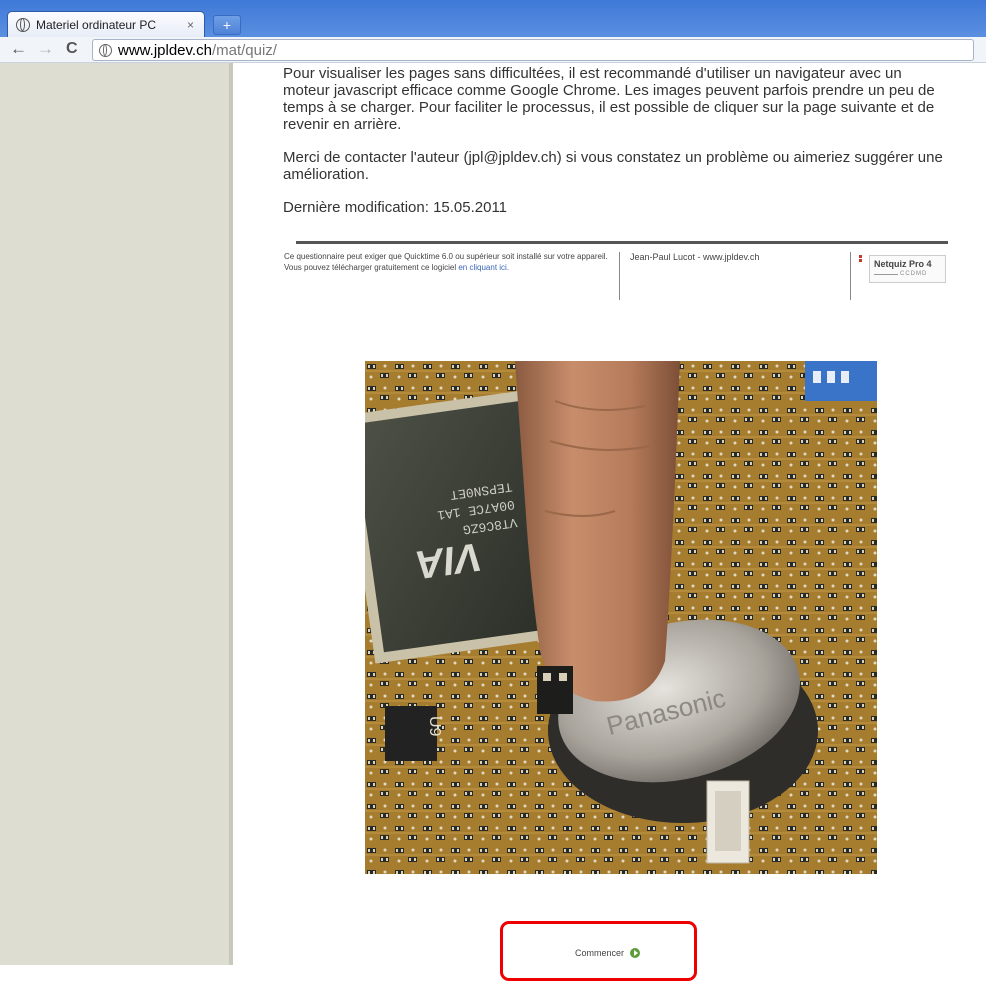 The image size is (986, 981). I want to click on author-credit: Jean-Paul Lucot - www.jpldev.ch, so click(695, 257).